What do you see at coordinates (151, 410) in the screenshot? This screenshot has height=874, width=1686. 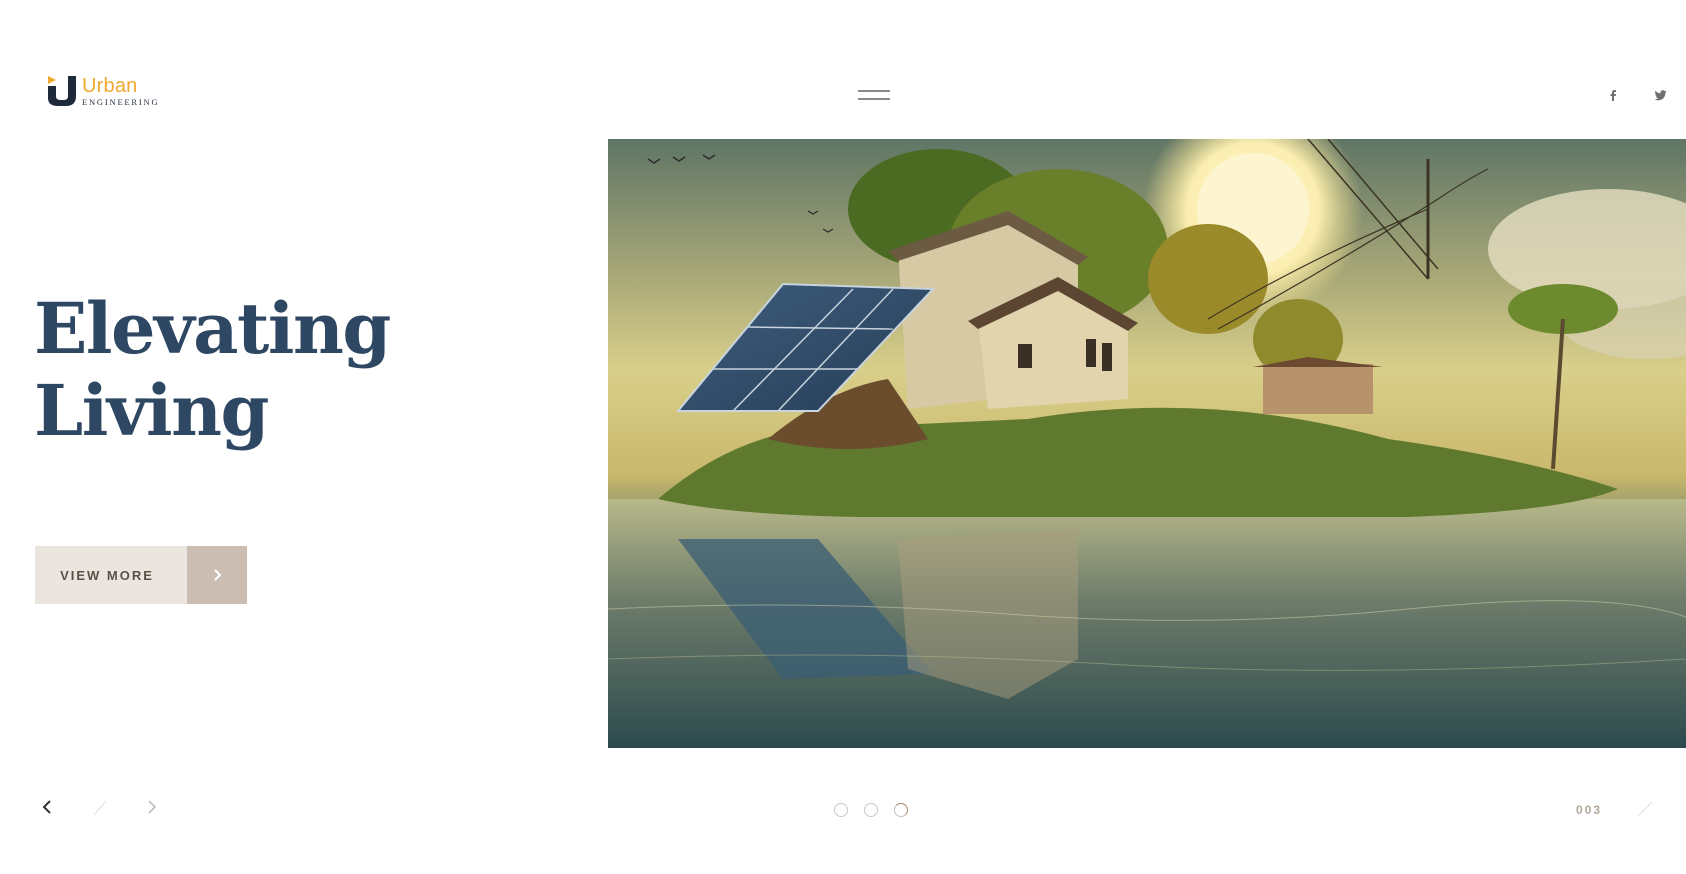 I see `hero-title-line: Living` at bounding box center [151, 410].